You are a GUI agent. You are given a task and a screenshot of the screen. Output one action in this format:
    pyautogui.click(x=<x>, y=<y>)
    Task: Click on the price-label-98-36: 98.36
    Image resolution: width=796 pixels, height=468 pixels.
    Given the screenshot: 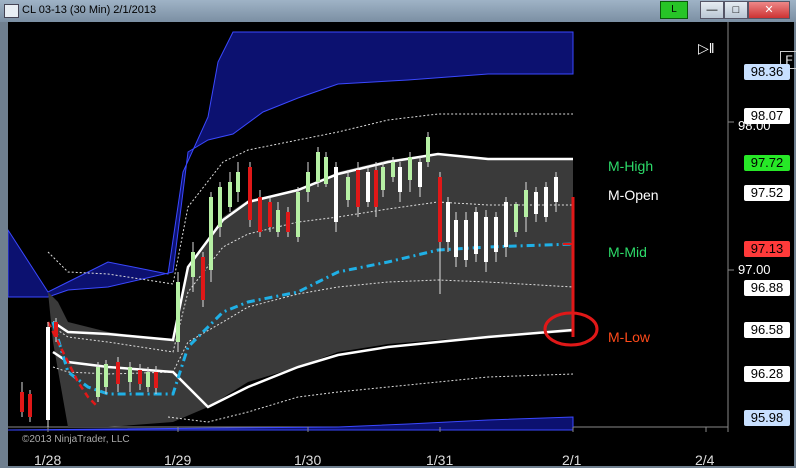 What is the action you would take?
    pyautogui.click(x=767, y=72)
    